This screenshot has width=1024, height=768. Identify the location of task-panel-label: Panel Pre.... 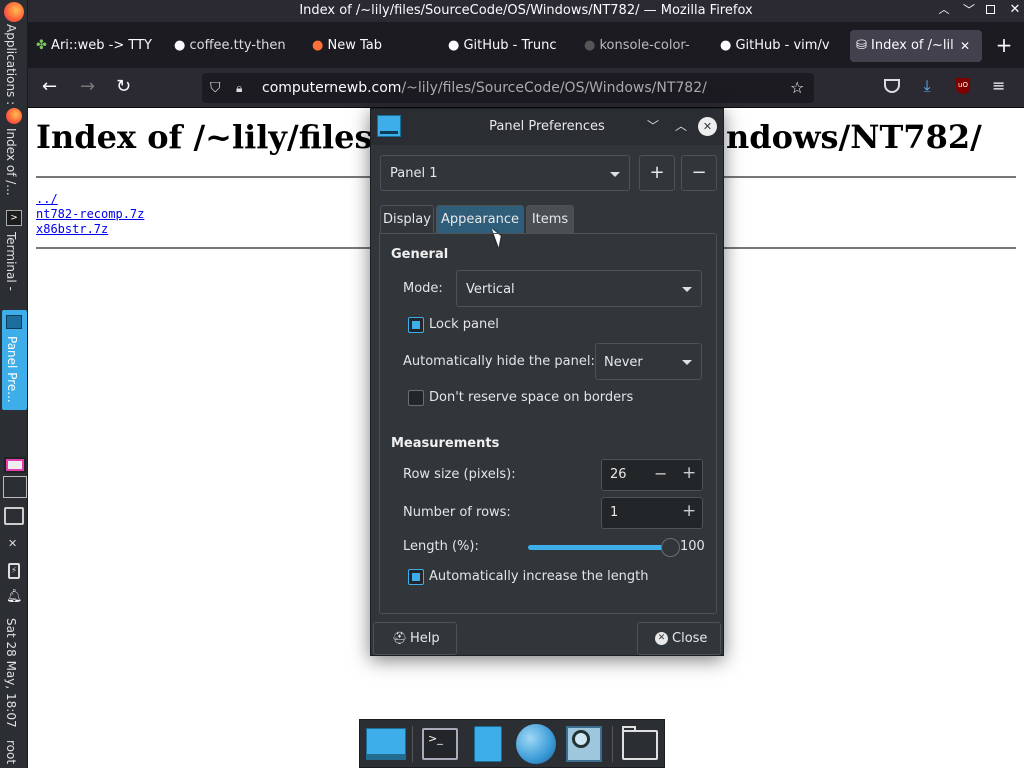
(12, 369).